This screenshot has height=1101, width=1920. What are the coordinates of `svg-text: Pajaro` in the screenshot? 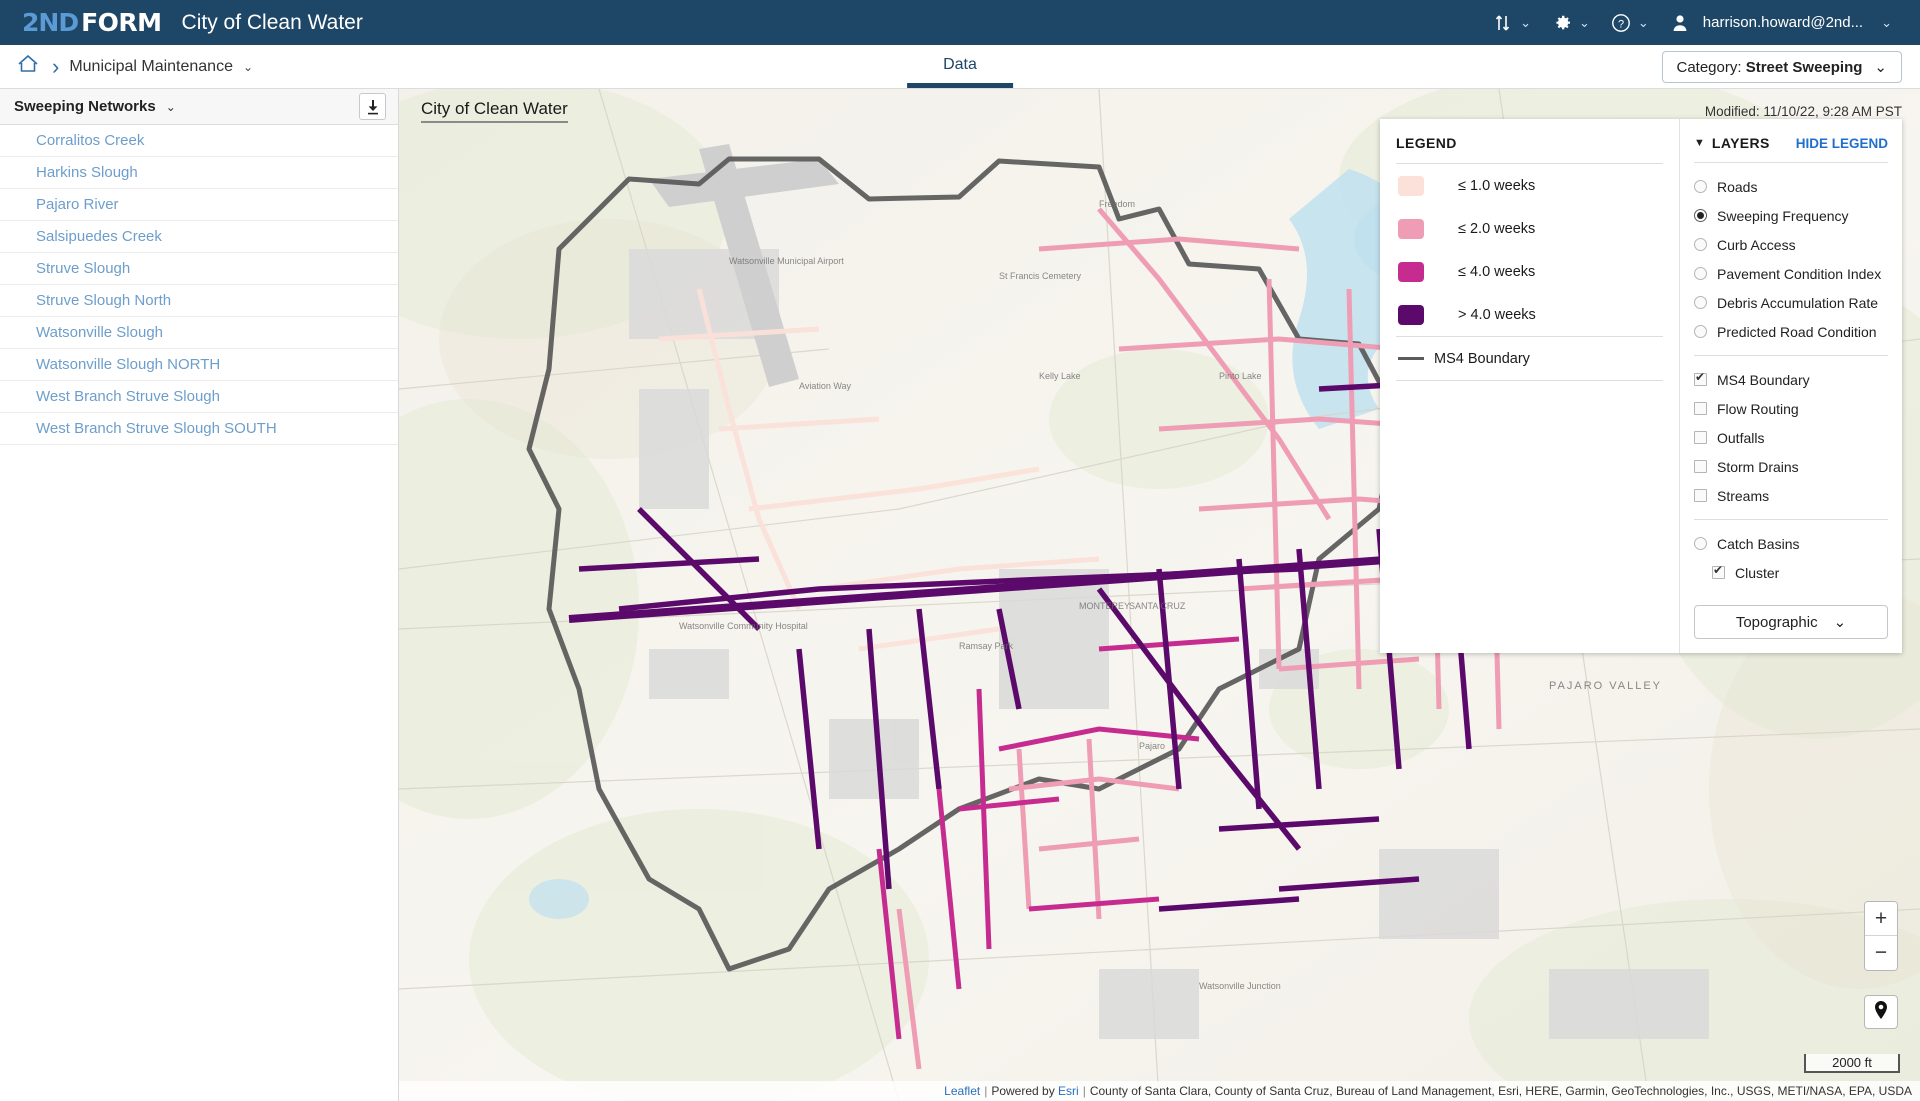 It's located at (1152, 746).